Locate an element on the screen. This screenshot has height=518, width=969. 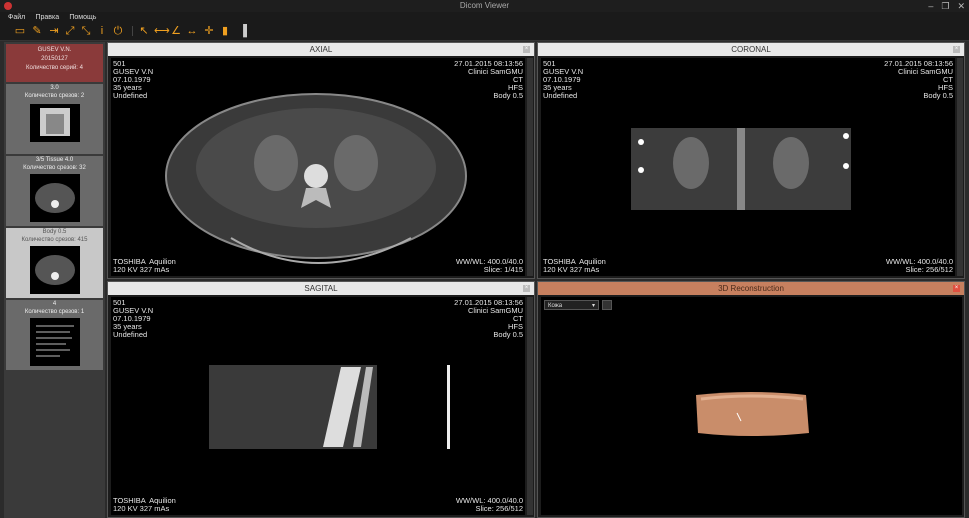
sagital-scrollbar is located at coordinates (530, 406).